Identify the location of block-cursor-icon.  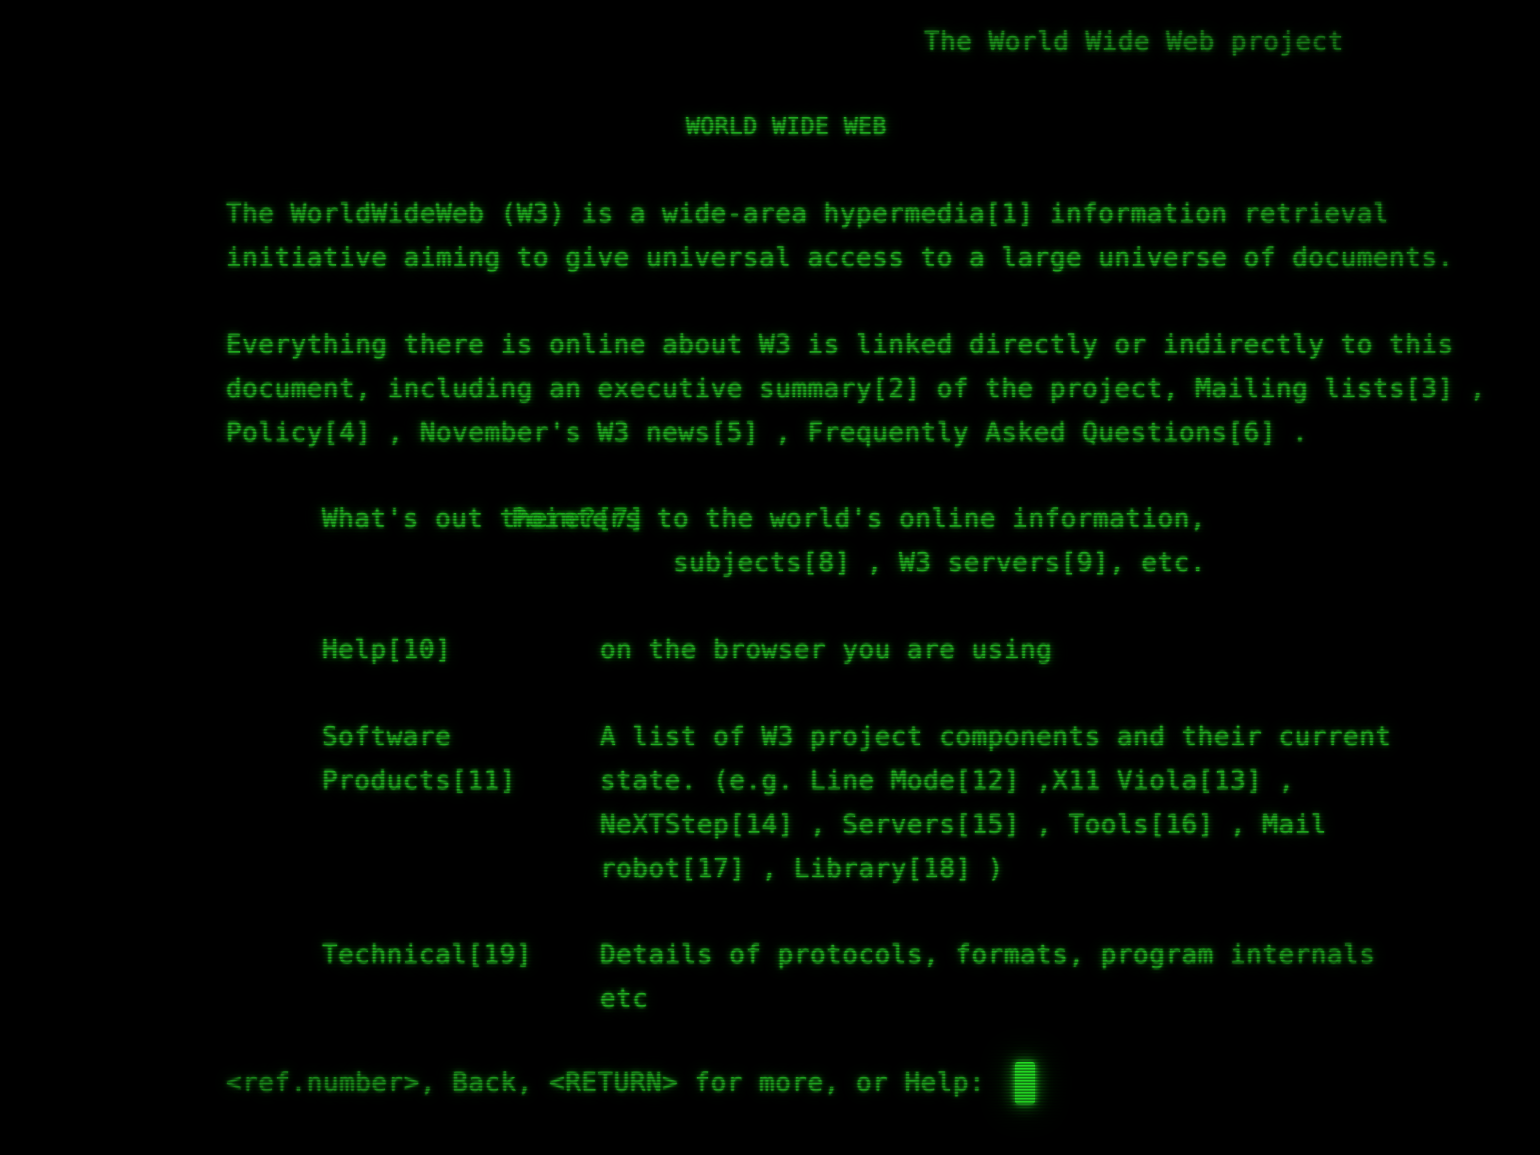
(1025, 1083).